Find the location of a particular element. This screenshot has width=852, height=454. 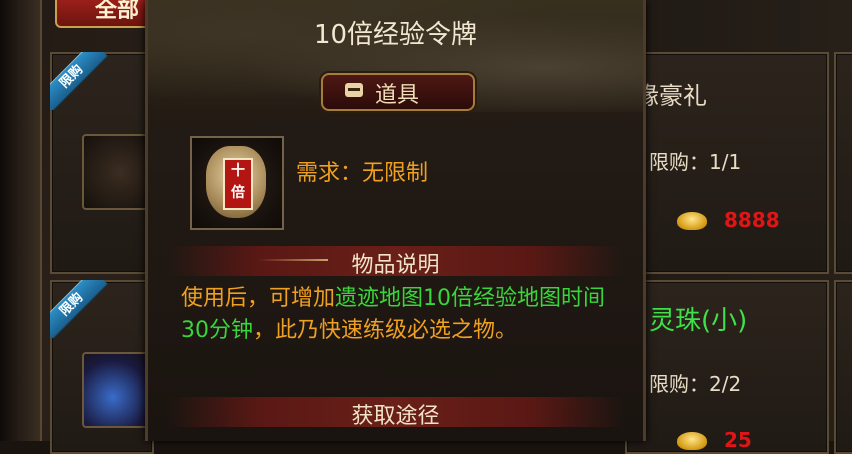

ten-times-medal-icon: 十倍 is located at coordinates (236, 182).